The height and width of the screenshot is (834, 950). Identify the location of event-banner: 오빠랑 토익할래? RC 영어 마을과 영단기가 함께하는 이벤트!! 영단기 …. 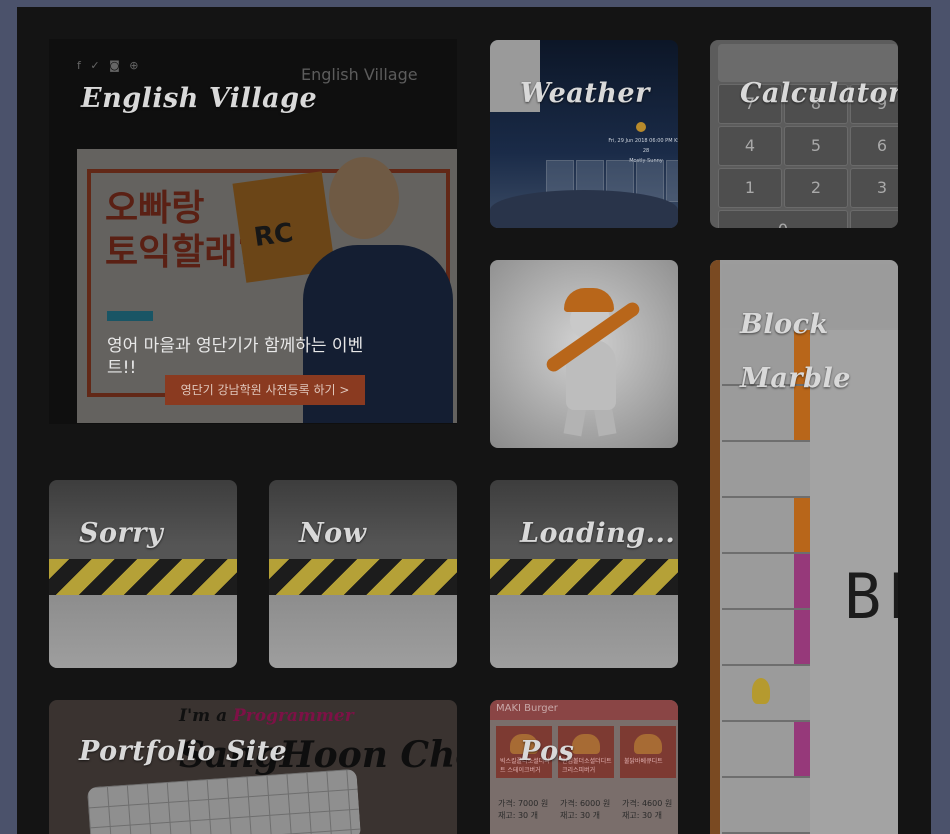
(267, 286).